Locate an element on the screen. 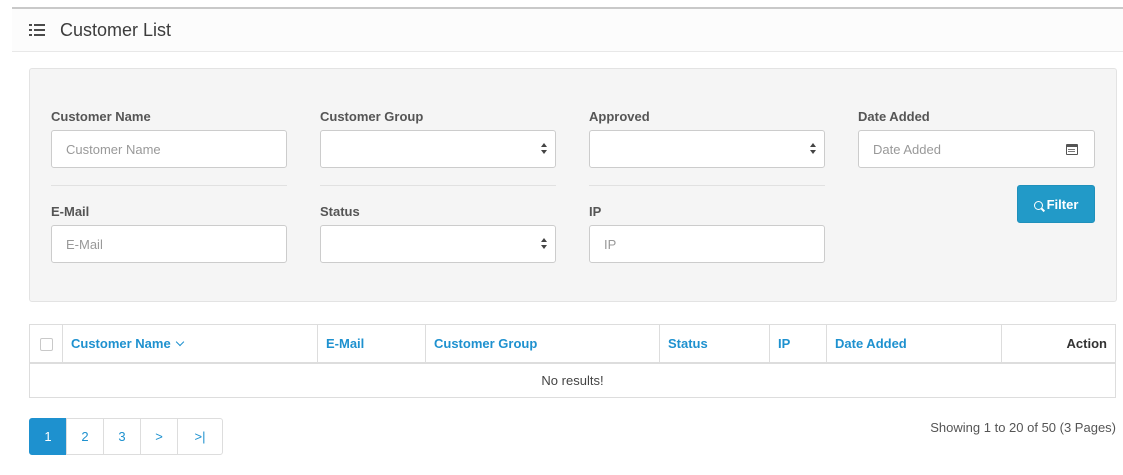 The image size is (1123, 475). status-label: Status is located at coordinates (340, 211).